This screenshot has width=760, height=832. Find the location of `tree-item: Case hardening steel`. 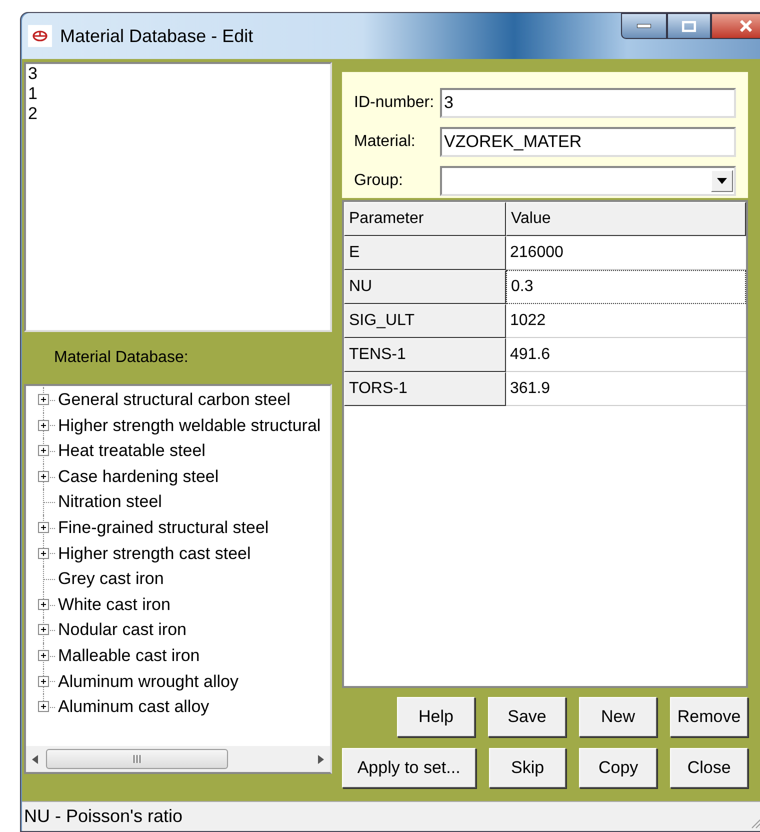

tree-item: Case hardening steel is located at coordinates (138, 477).